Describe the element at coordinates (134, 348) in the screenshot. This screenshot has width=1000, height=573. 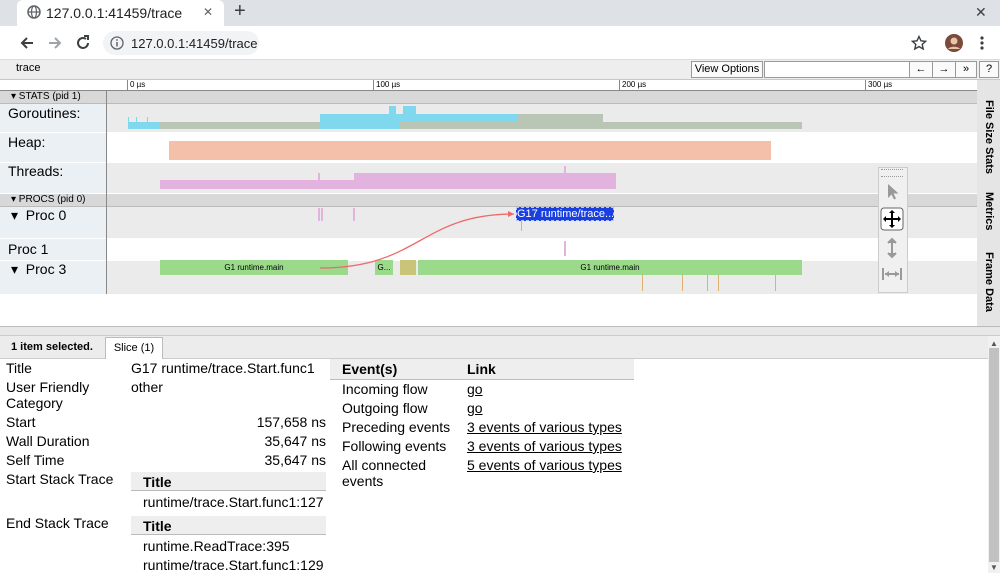
I see `tab-slice: Slice (1)` at that location.